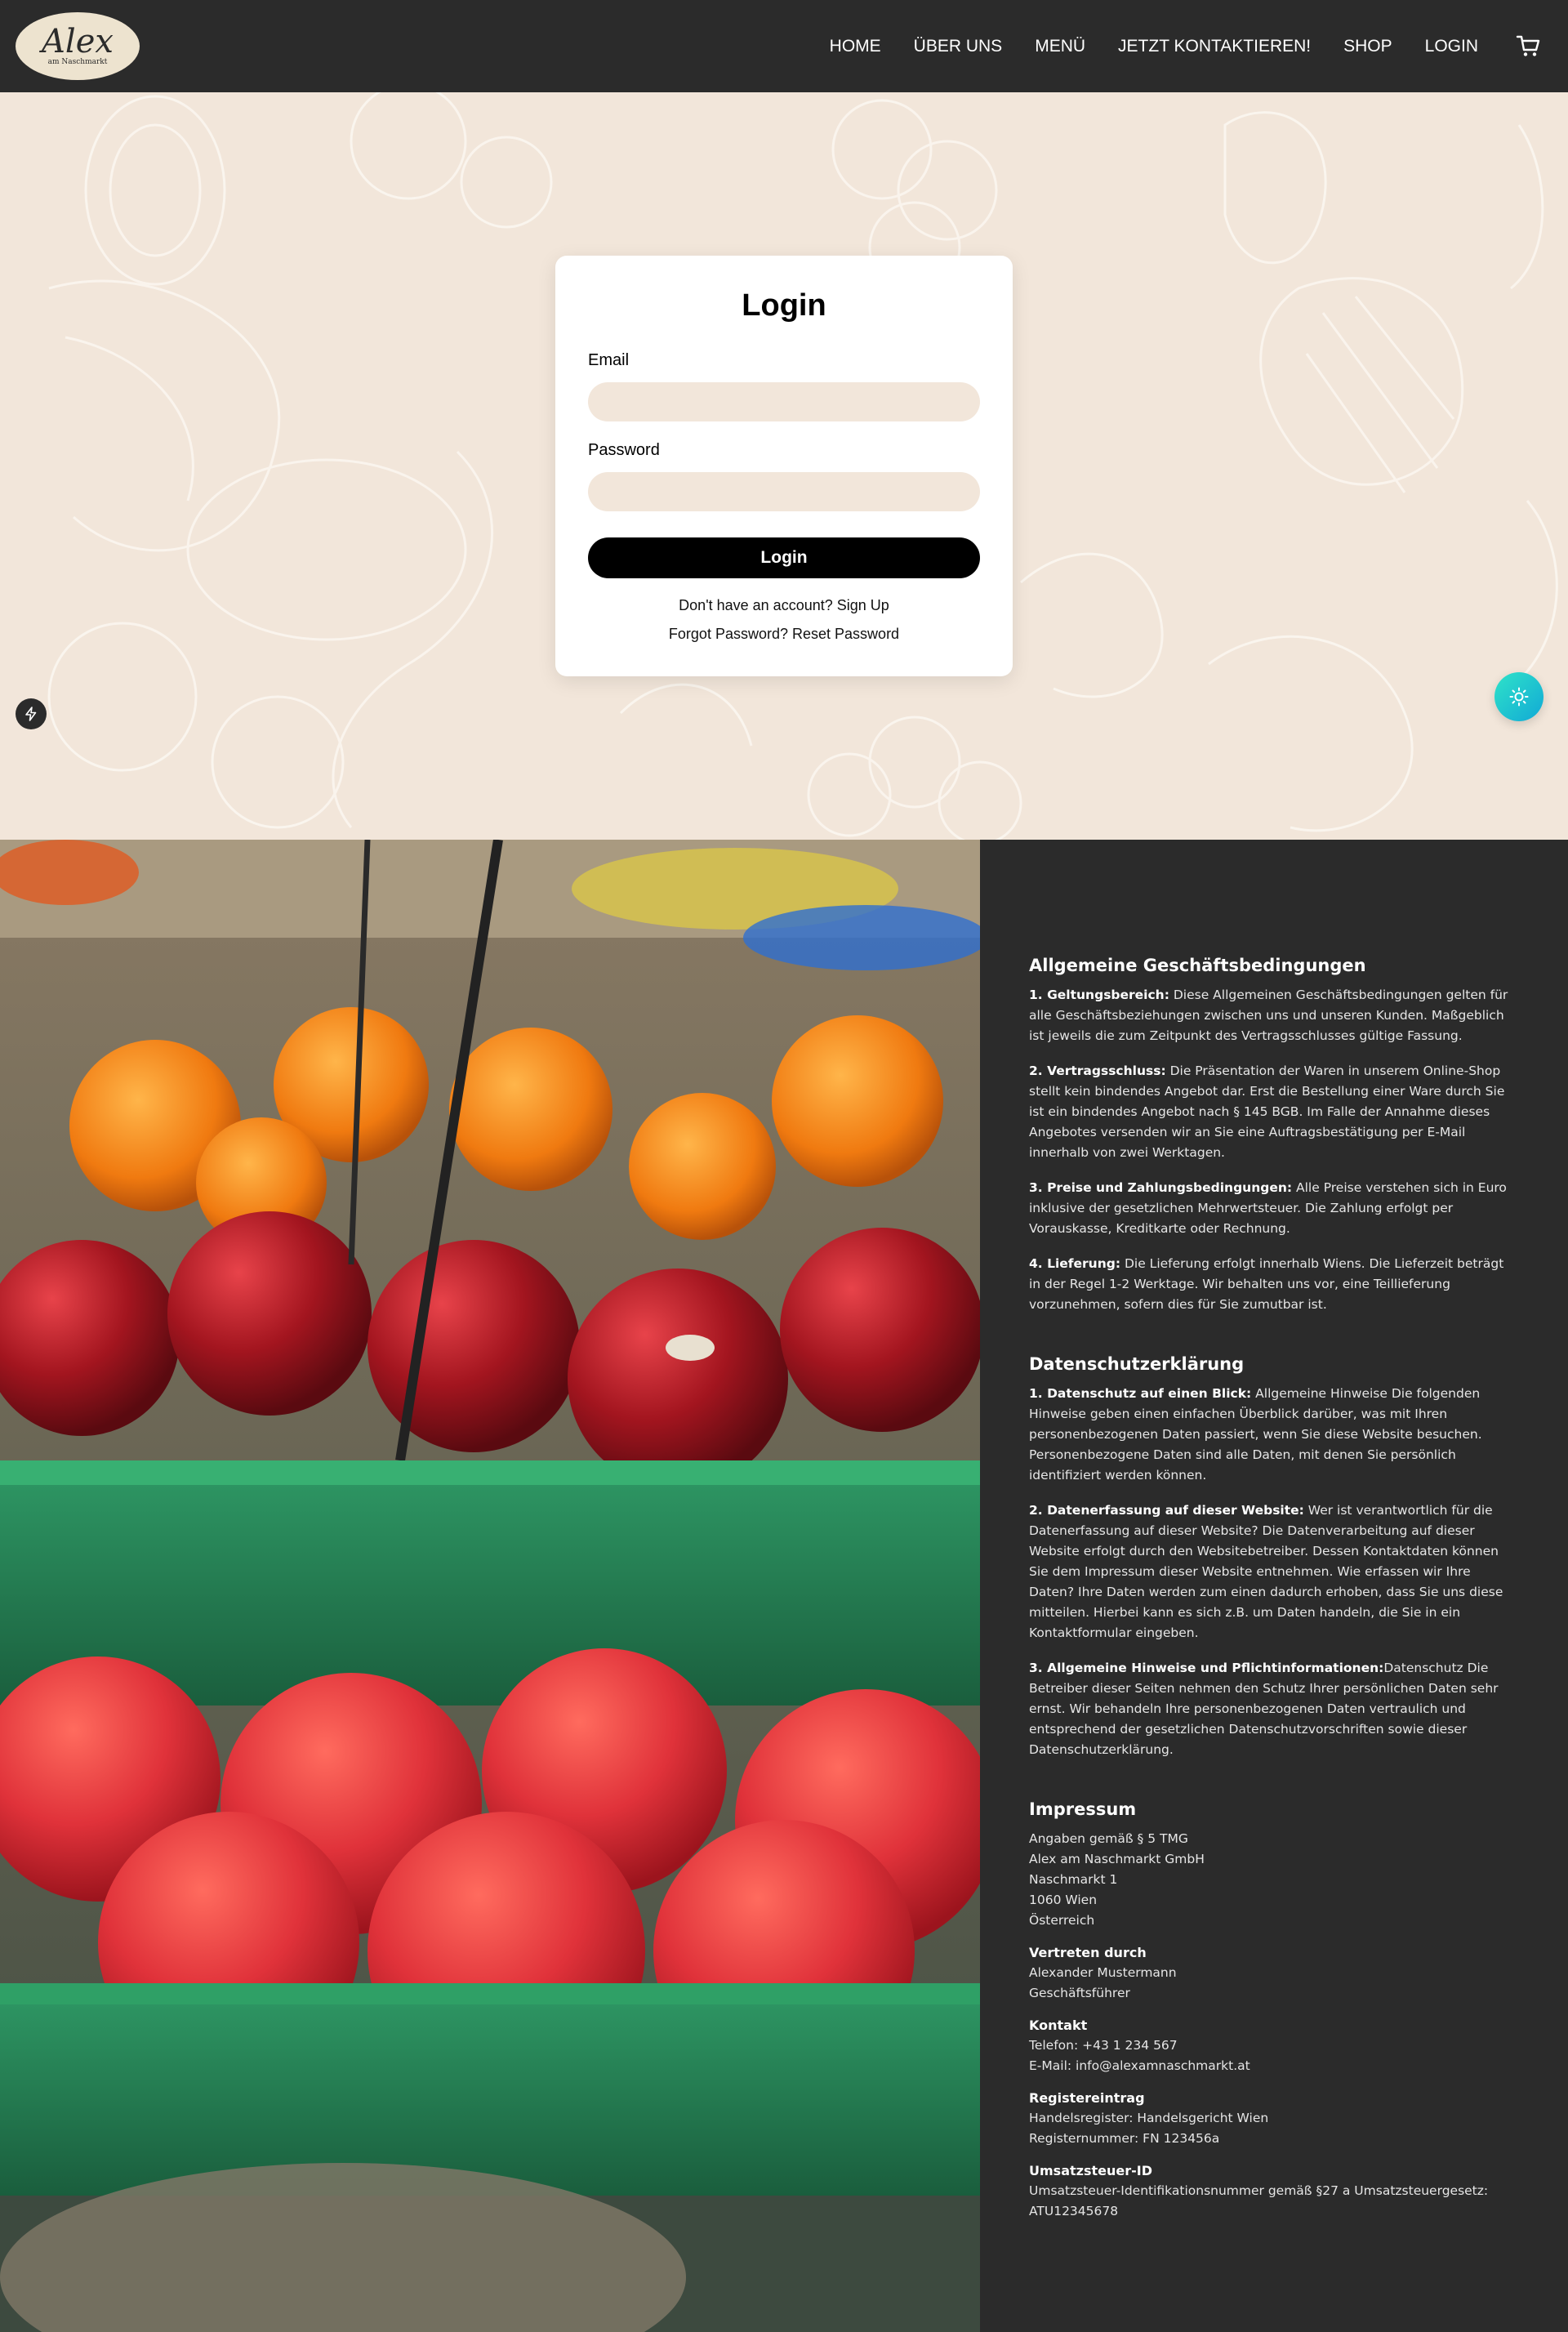 The width and height of the screenshot is (1568, 2332). I want to click on signup-prompt: Don't have an account?, so click(756, 605).